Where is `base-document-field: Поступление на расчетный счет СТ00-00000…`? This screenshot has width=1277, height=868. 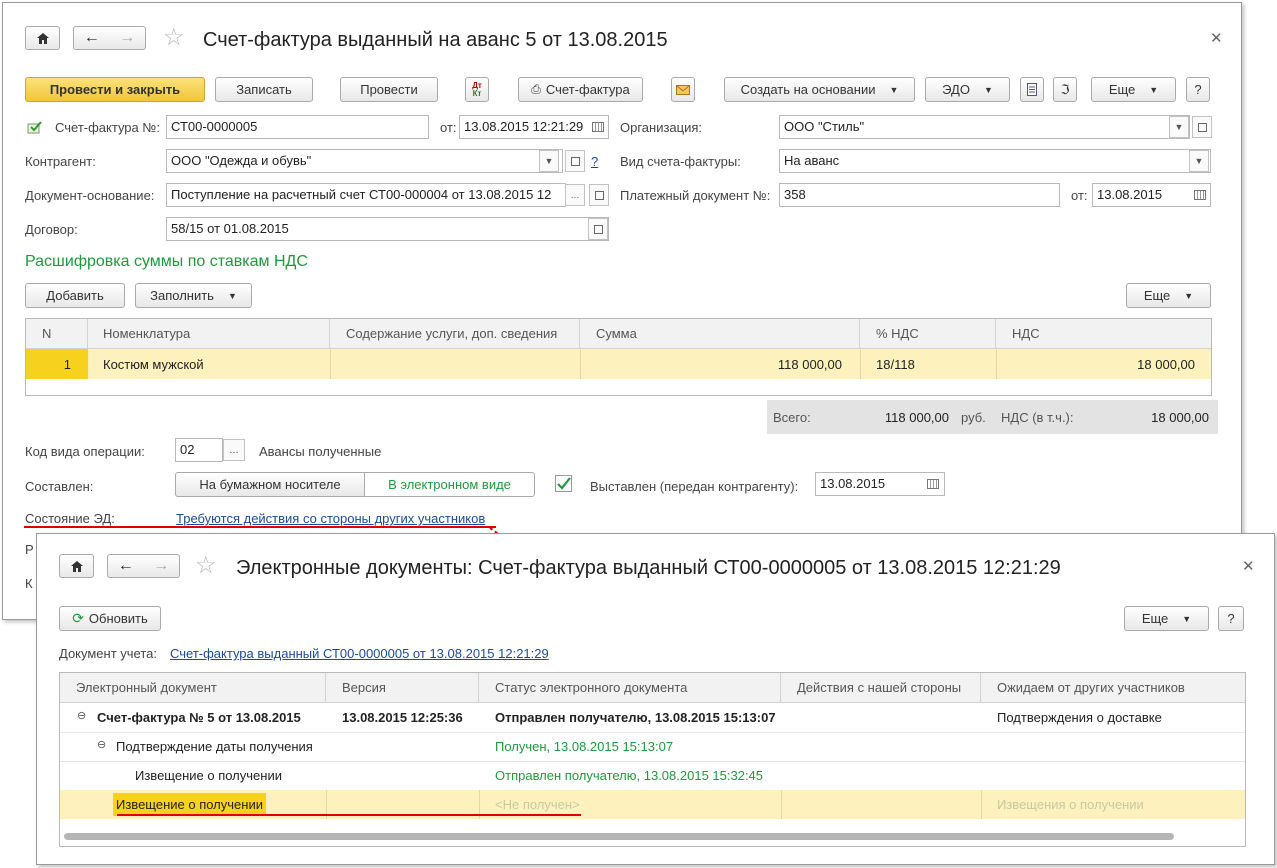 base-document-field: Поступление на расчетный счет СТ00-00000… is located at coordinates (366, 195).